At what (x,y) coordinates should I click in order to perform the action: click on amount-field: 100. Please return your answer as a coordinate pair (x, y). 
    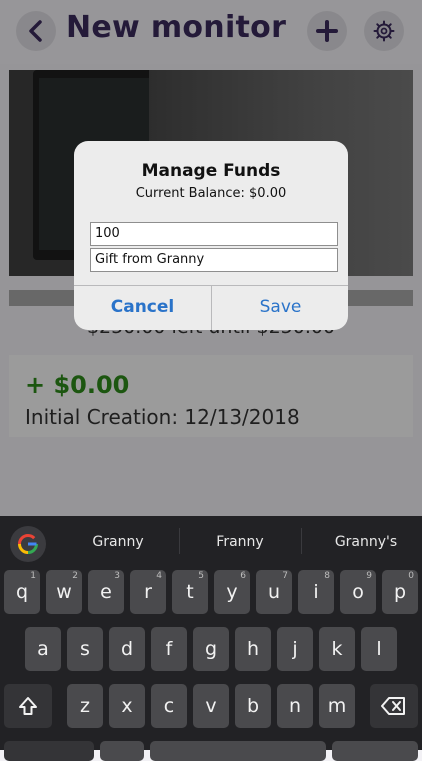
    Looking at the image, I should click on (214, 234).